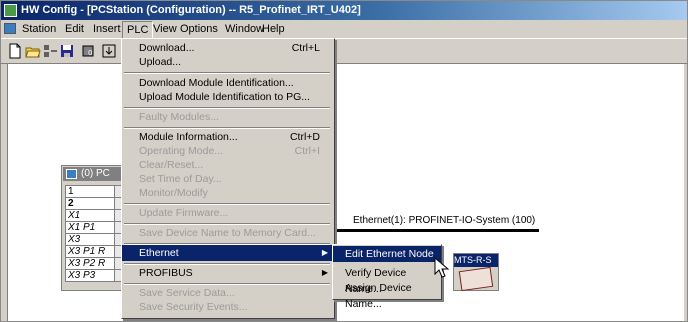 This screenshot has height=322, width=688. What do you see at coordinates (10, 28) in the screenshot?
I see `document-window-icon` at bounding box center [10, 28].